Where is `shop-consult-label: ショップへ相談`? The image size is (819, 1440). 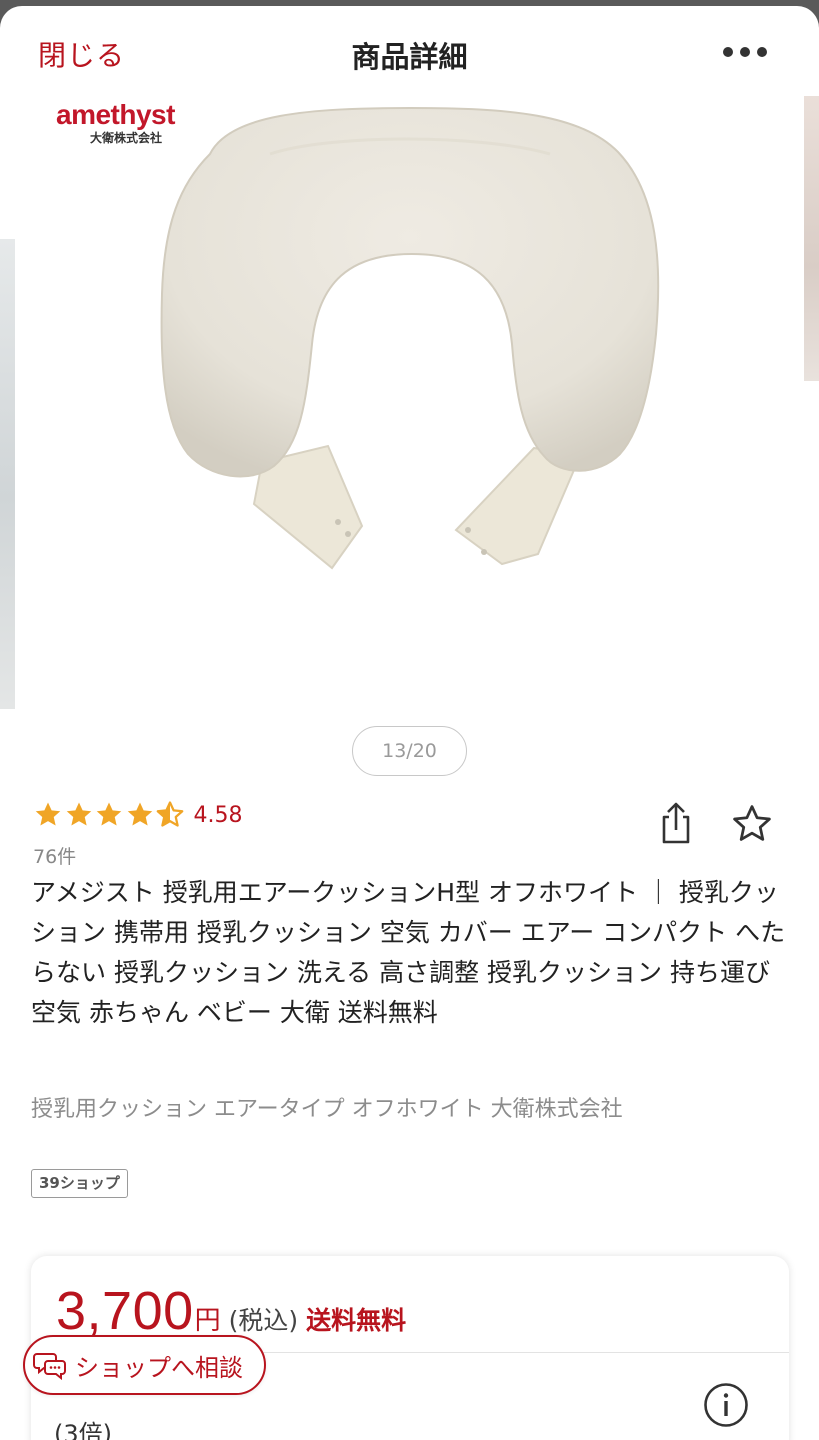
shop-consult-label: ショップへ相談 is located at coordinates (159, 1367).